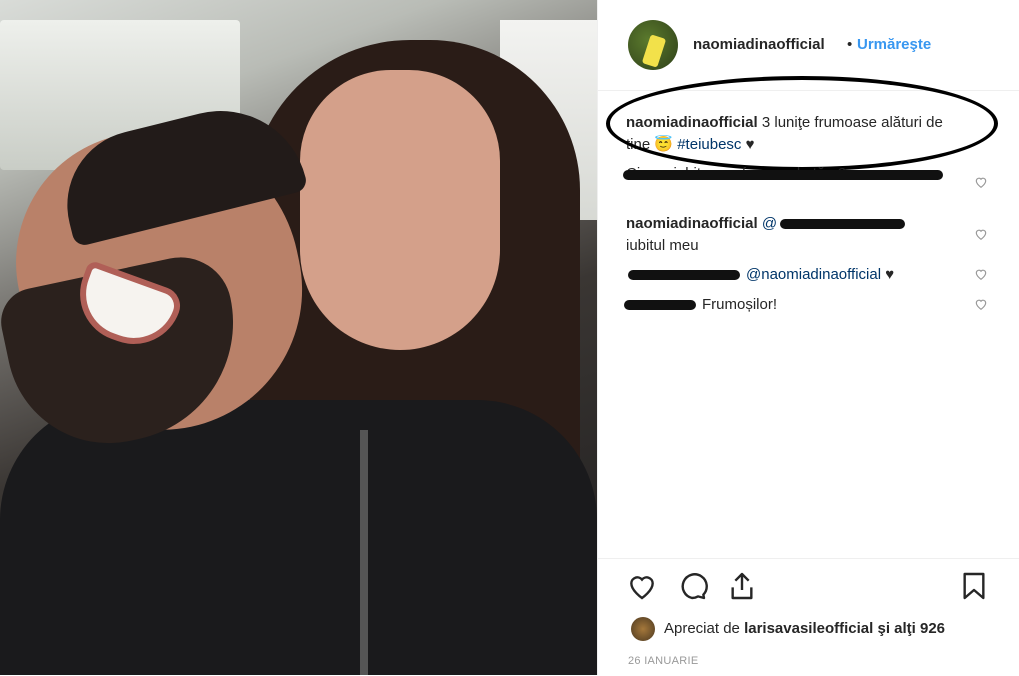 The height and width of the screenshot is (676, 1019). What do you see at coordinates (911, 628) in the screenshot?
I see `likes-suffix: şi alţi 926` at bounding box center [911, 628].